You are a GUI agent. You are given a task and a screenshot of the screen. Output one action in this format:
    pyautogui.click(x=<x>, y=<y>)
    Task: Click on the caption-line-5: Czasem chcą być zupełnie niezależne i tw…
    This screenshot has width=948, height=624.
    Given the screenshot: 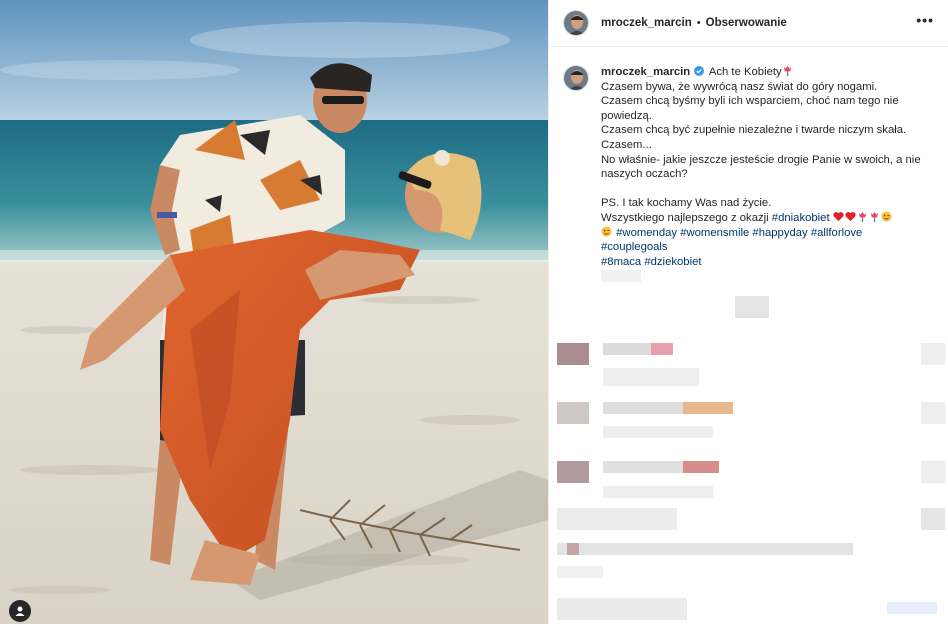 What is the action you would take?
    pyautogui.click(x=754, y=130)
    